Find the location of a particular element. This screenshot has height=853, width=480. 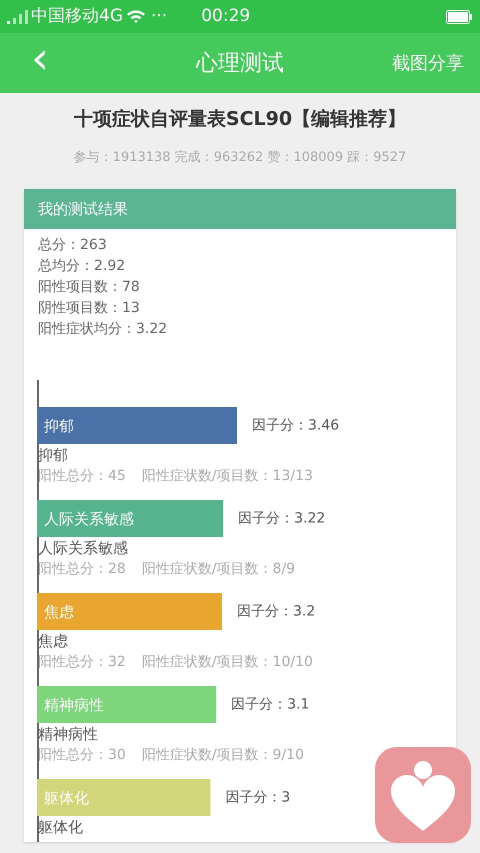

factor-score: 因子分：3.46 is located at coordinates (296, 425).